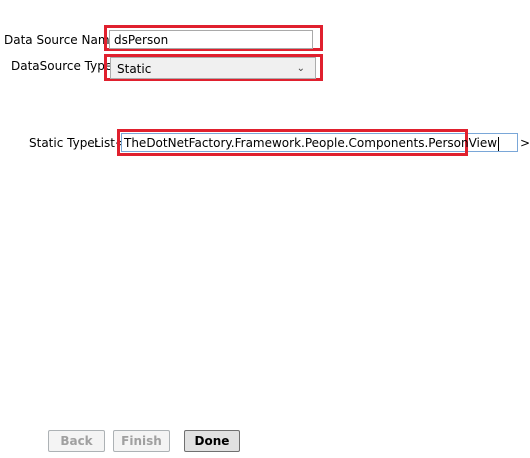 Image resolution: width=530 pixels, height=458 pixels. I want to click on data-source-type-select: Static ⌄, so click(213, 68).